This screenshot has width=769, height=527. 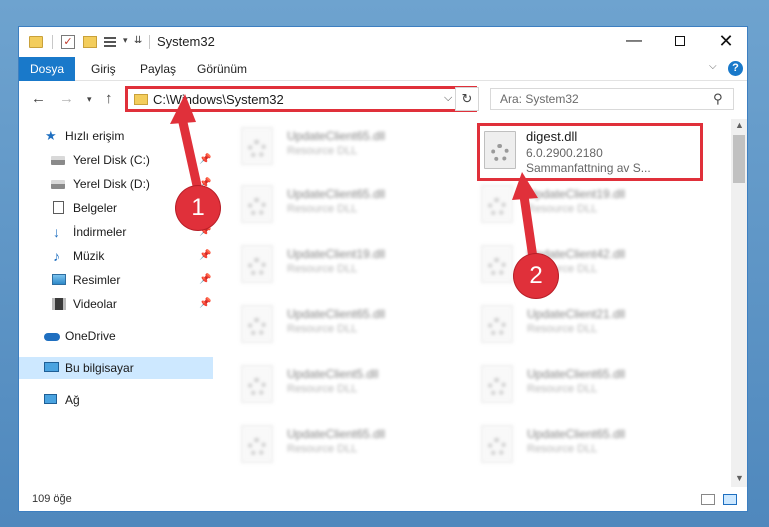 What do you see at coordinates (51, 135) in the screenshot?
I see `star-icon: ★` at bounding box center [51, 135].